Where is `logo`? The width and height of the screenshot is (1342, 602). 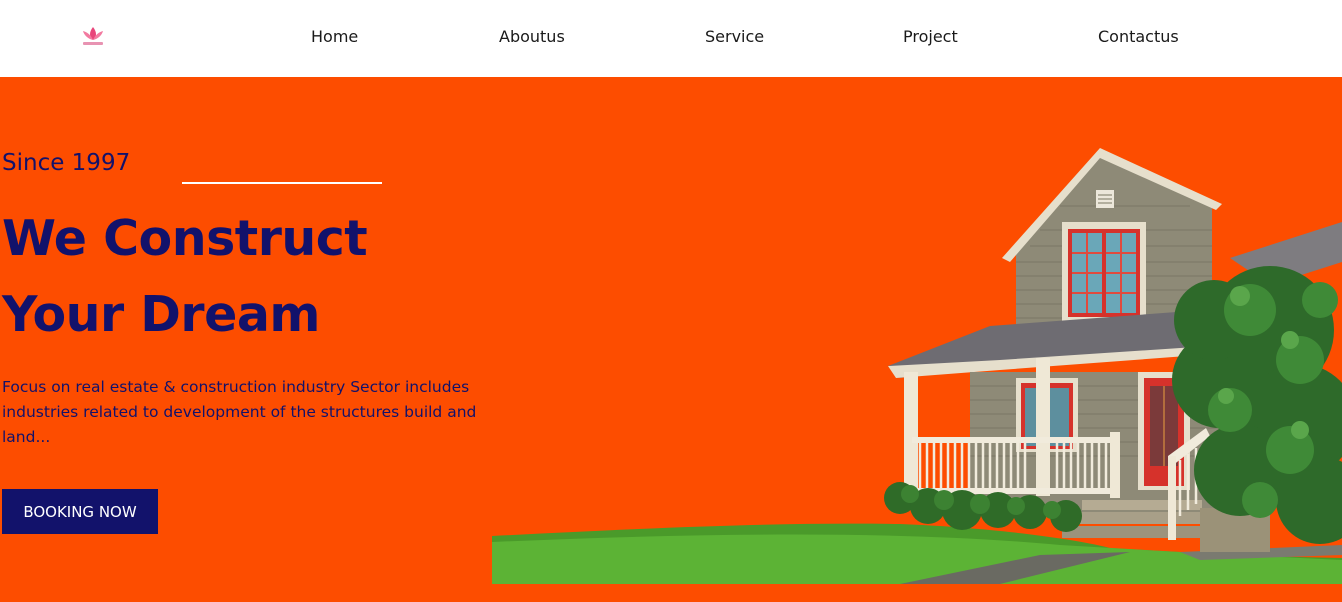
logo is located at coordinates (93, 36).